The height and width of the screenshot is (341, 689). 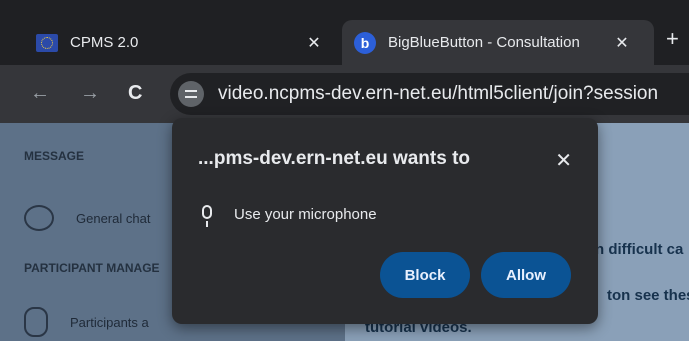 I want to click on sidebar-item-label: General chat, so click(x=113, y=218).